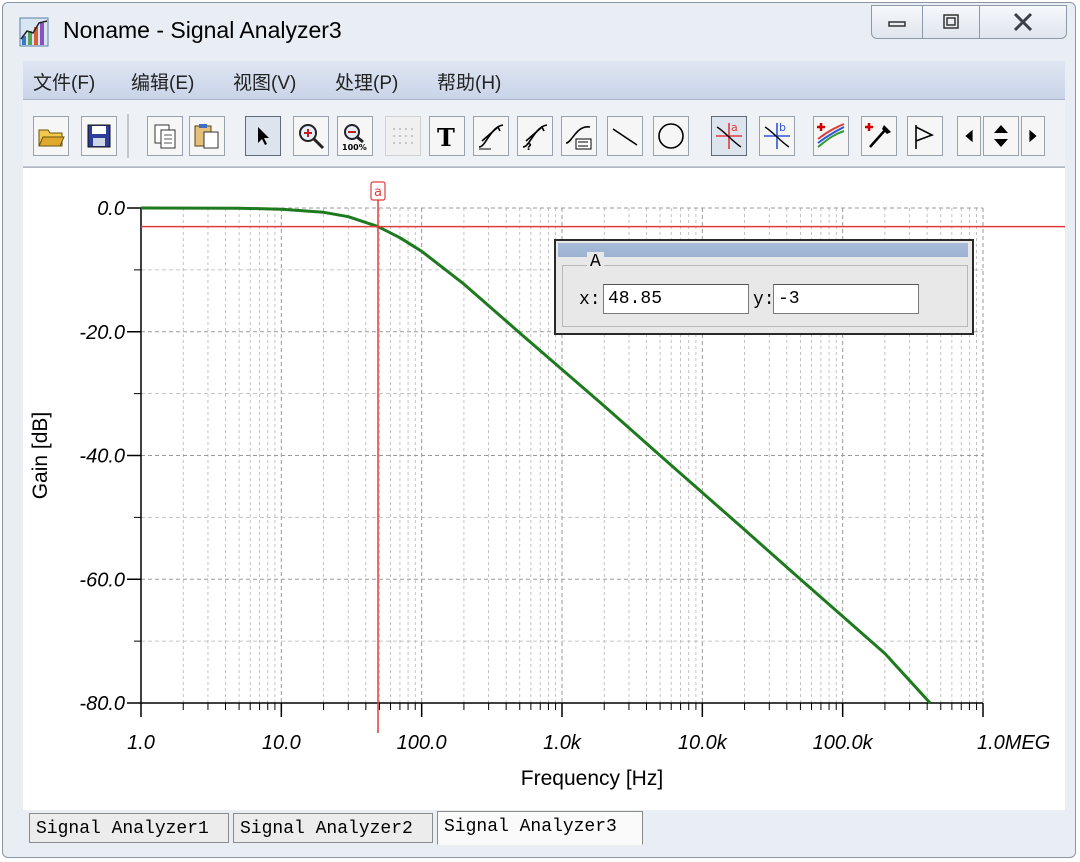  What do you see at coordinates (111, 209) in the screenshot?
I see `y-tick-label: 0.0` at bounding box center [111, 209].